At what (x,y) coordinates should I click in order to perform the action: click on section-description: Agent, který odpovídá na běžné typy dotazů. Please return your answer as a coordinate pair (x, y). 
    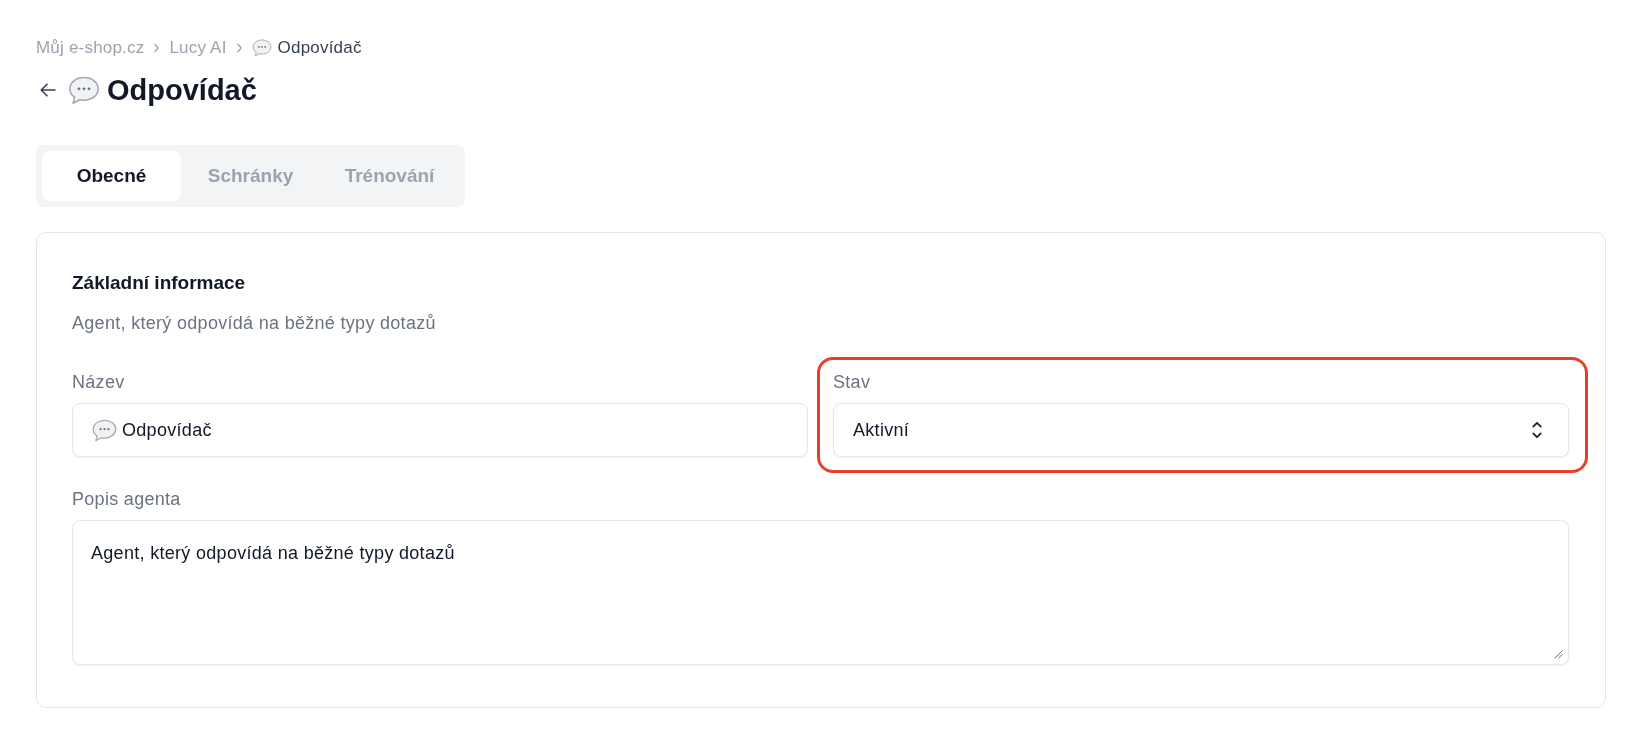
    Looking at the image, I should click on (254, 323).